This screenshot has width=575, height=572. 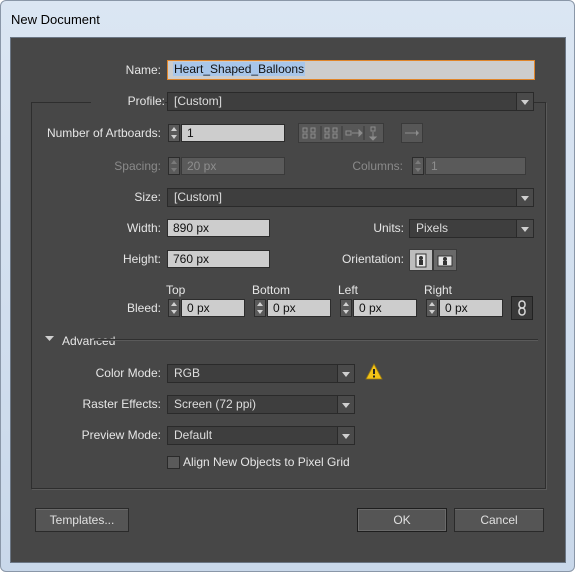 I want to click on bleed-left-input: 0 px, so click(x=385, y=308).